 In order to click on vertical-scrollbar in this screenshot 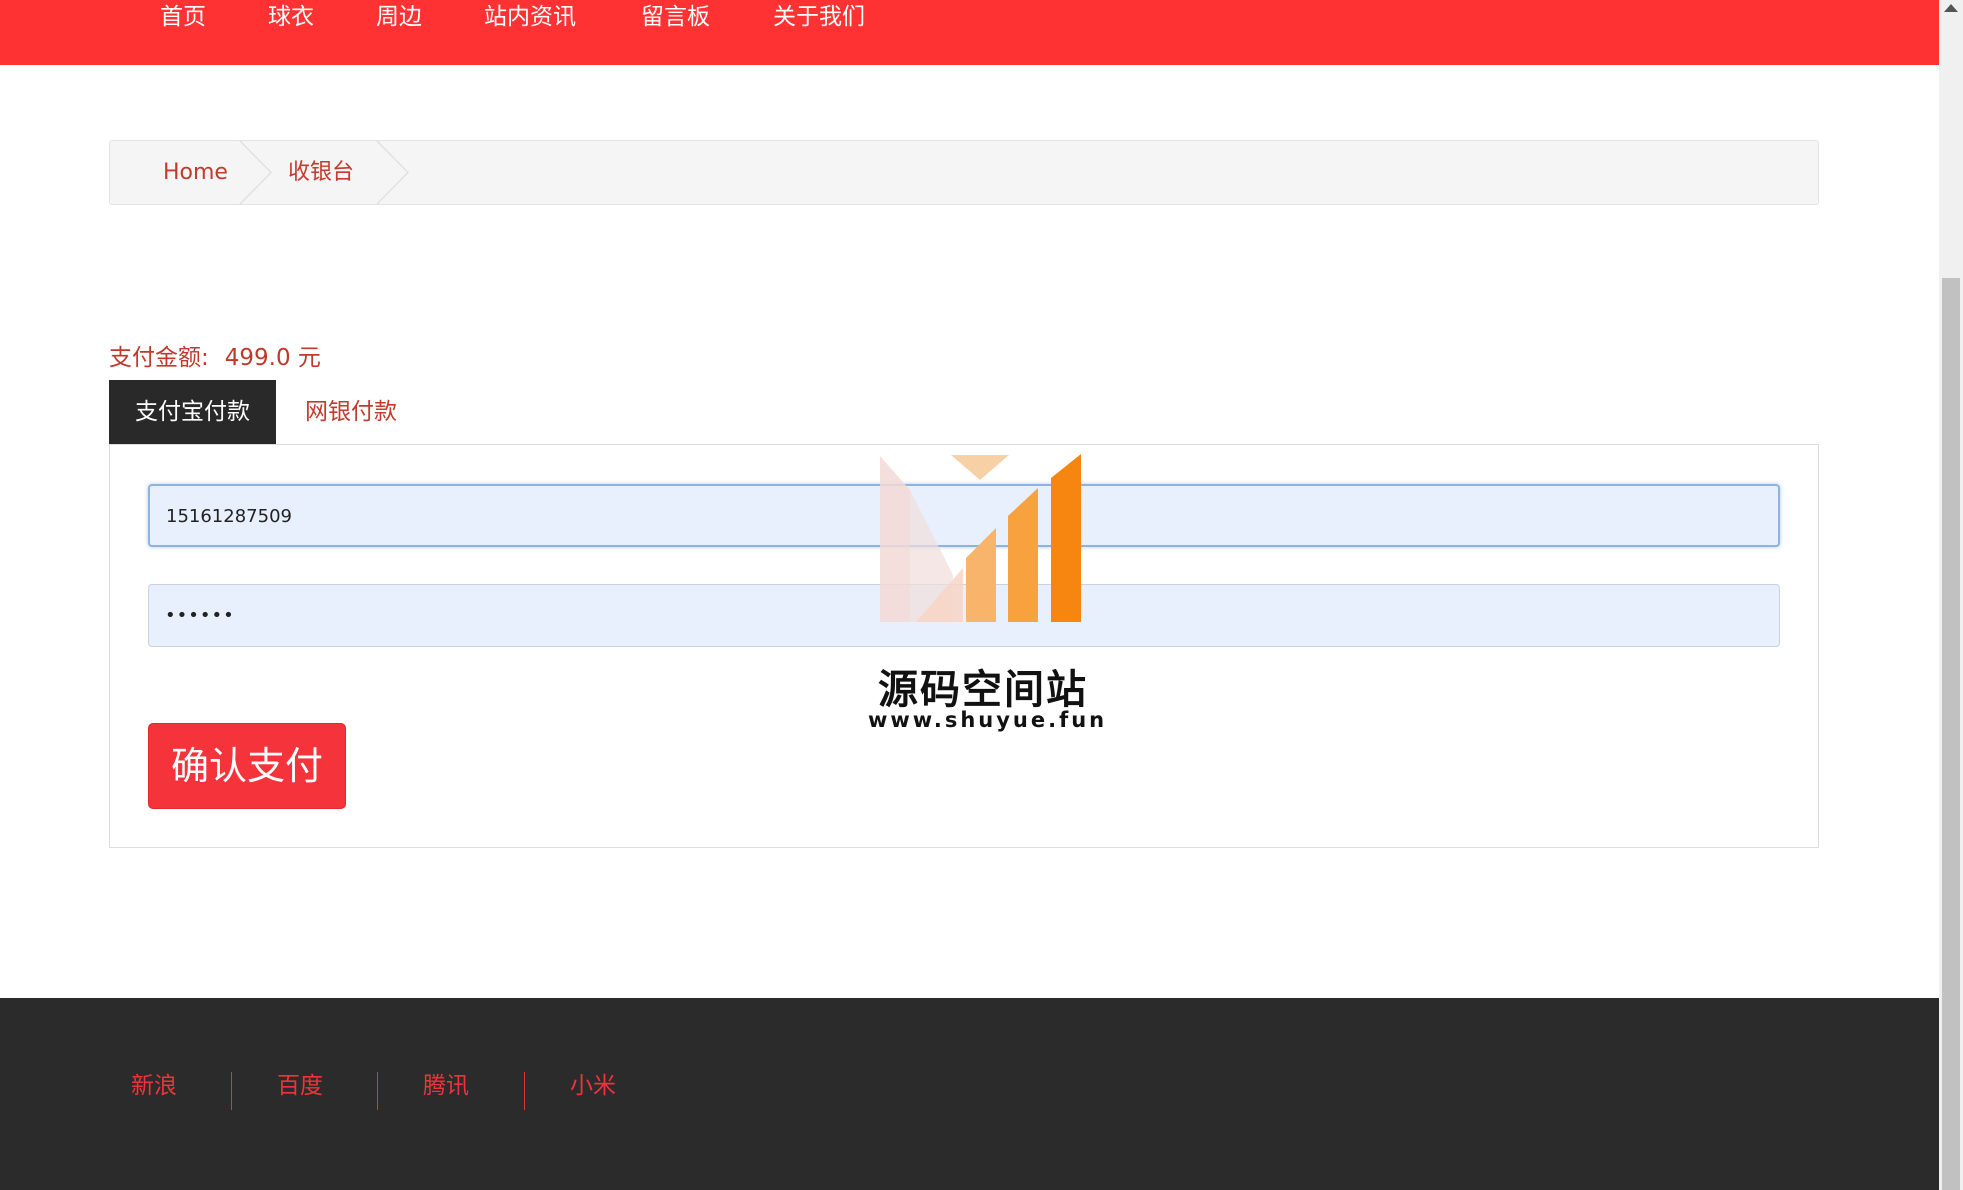, I will do `click(1951, 595)`.